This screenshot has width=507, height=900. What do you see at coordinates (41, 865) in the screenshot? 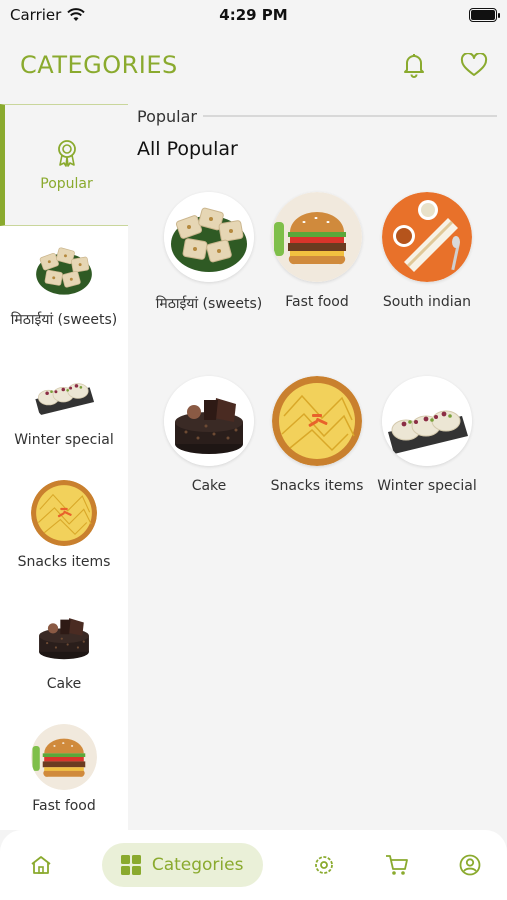
I see `home-icon` at bounding box center [41, 865].